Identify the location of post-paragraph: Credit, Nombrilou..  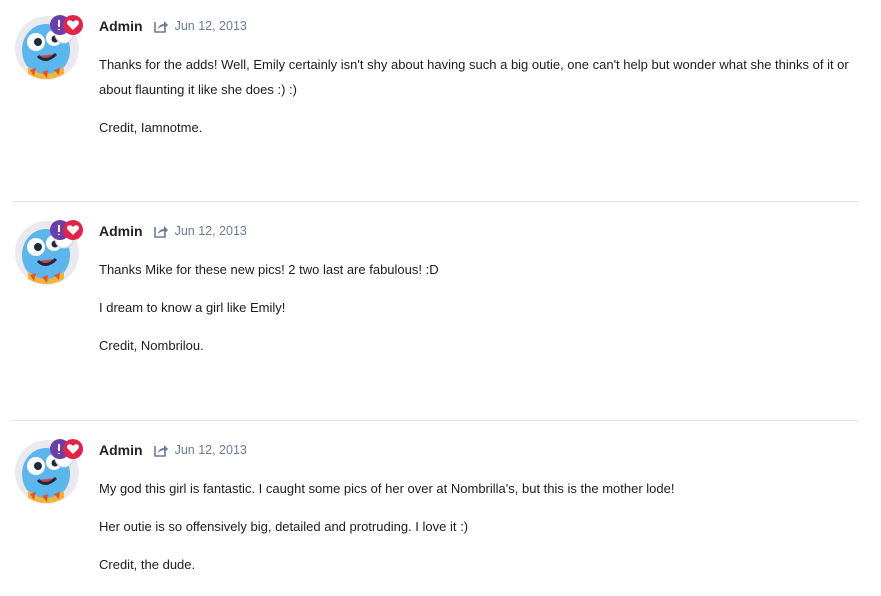
(151, 345).